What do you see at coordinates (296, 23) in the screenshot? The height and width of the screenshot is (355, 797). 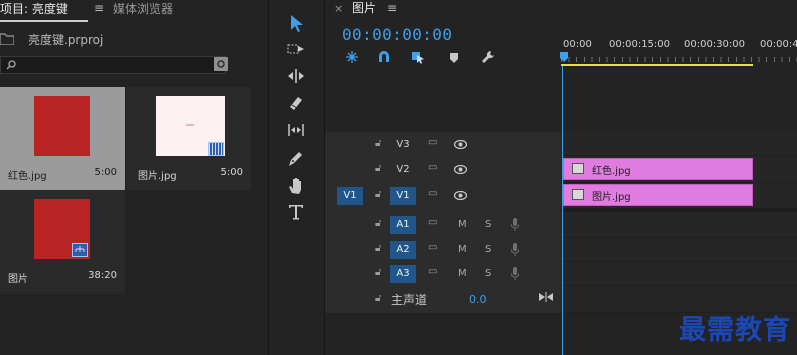 I see `selection-tool` at bounding box center [296, 23].